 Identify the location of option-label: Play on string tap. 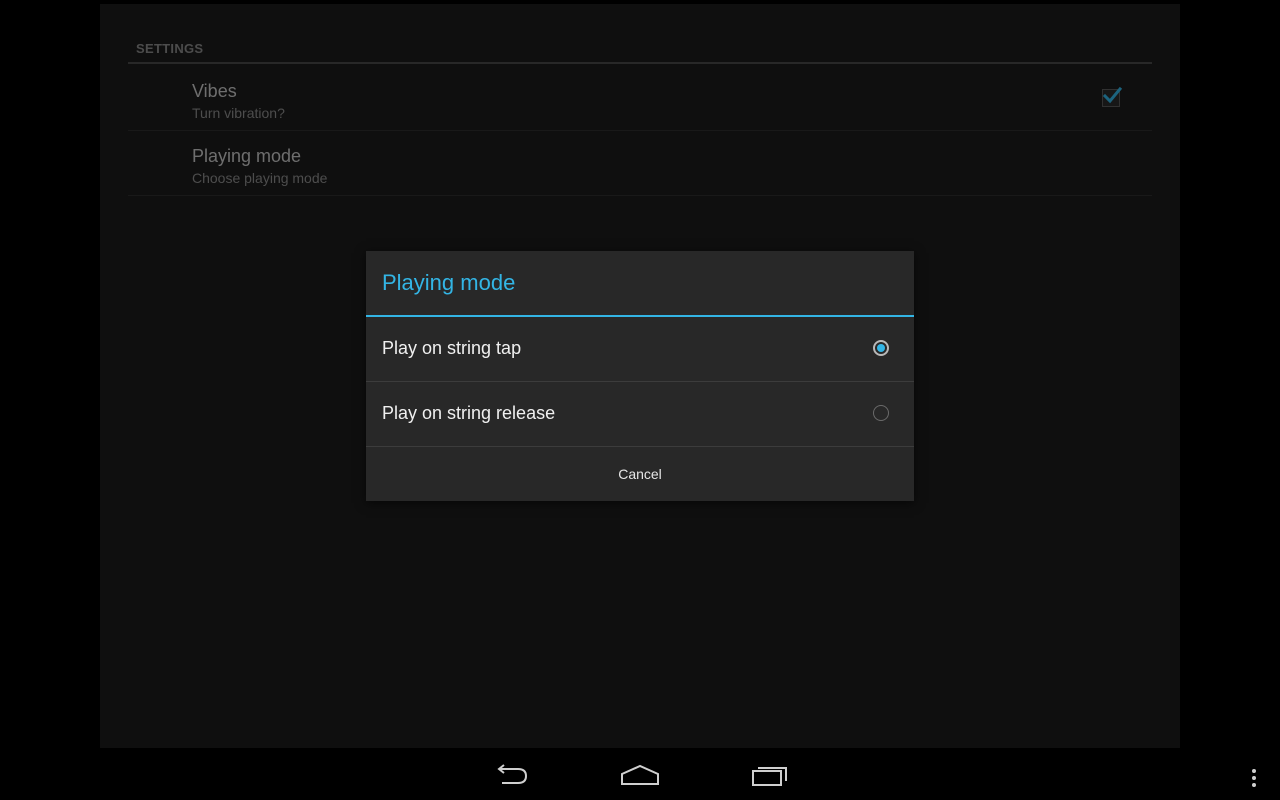
(452, 348).